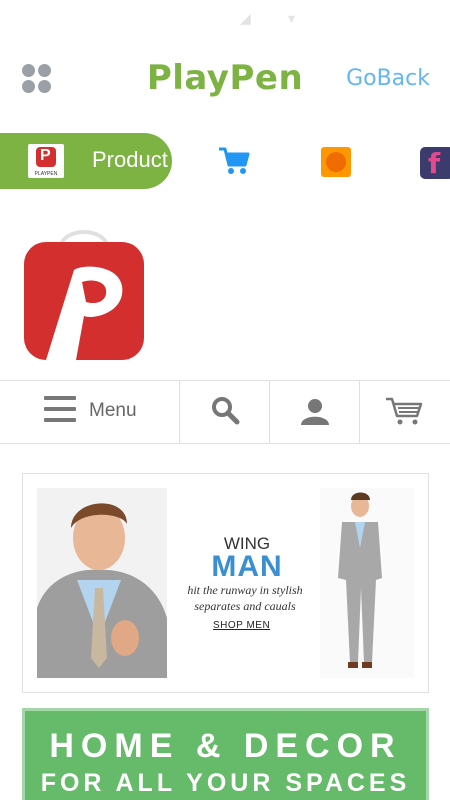  I want to click on cart-button, so click(405, 412).